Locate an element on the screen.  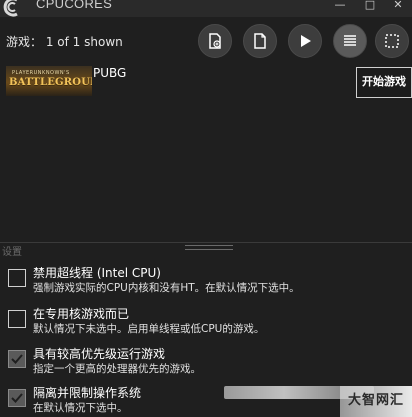
games-count-value: 1 of 1 shown is located at coordinates (84, 42).